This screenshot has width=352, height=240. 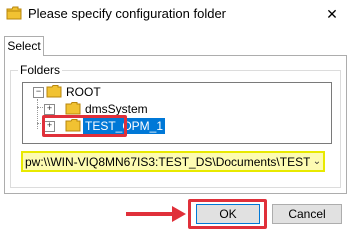 I want to click on annotation-arrow-shaft, so click(x=150, y=214).